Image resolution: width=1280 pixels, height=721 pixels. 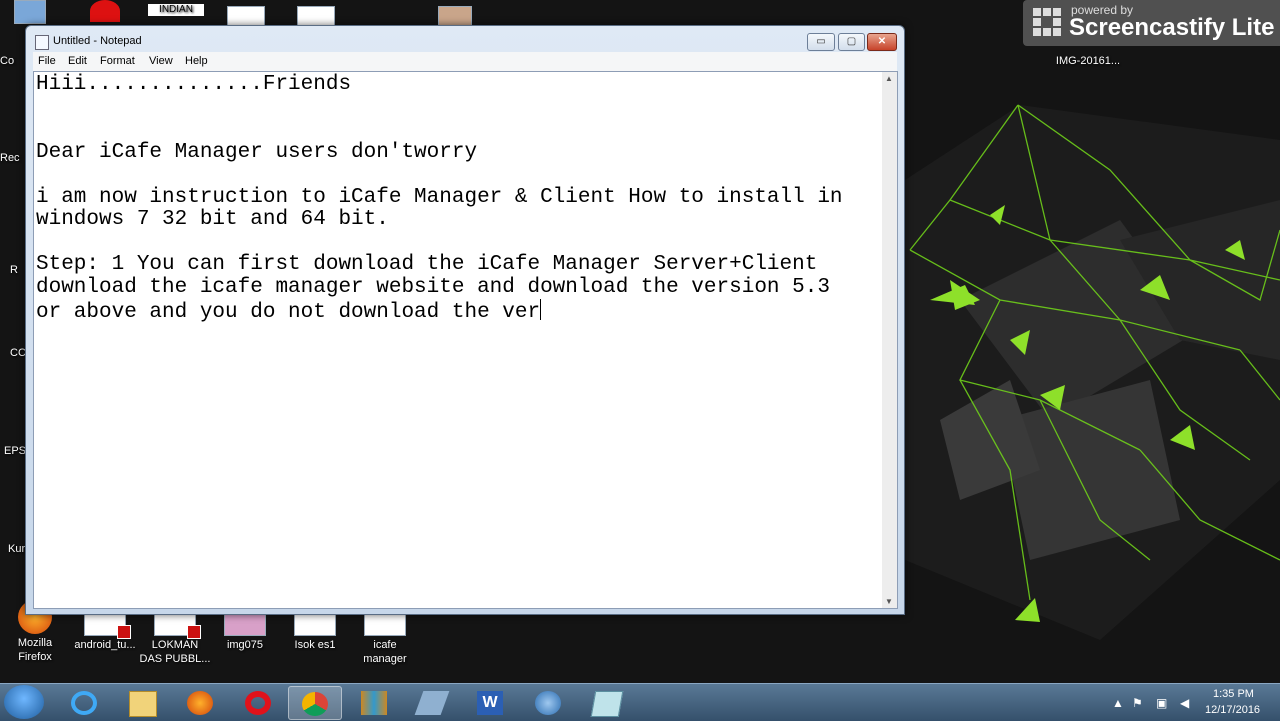 What do you see at coordinates (1137, 703) in the screenshot?
I see `action-center-icon: ⚑` at bounding box center [1137, 703].